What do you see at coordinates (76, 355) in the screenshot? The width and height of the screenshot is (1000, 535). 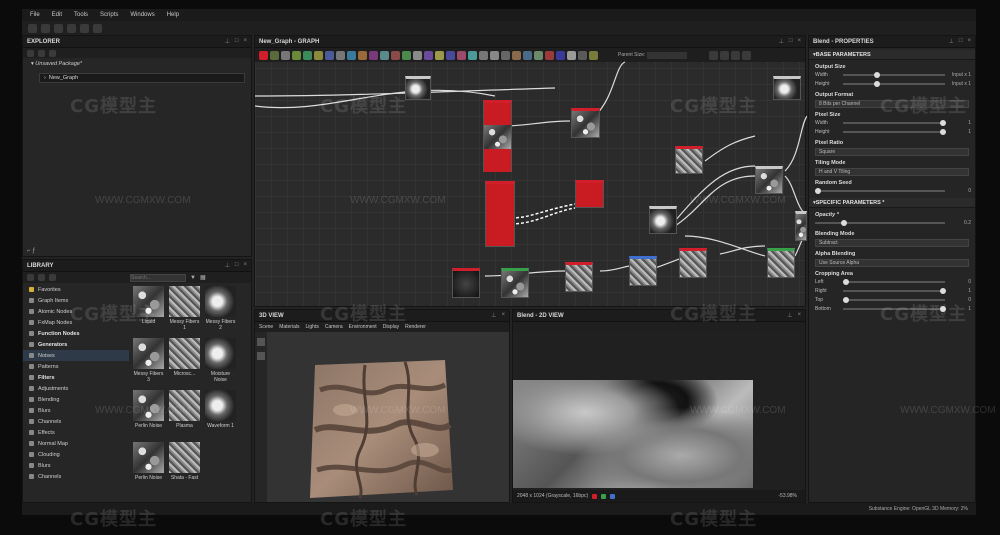 I see `library-tree-item: Noises` at bounding box center [76, 355].